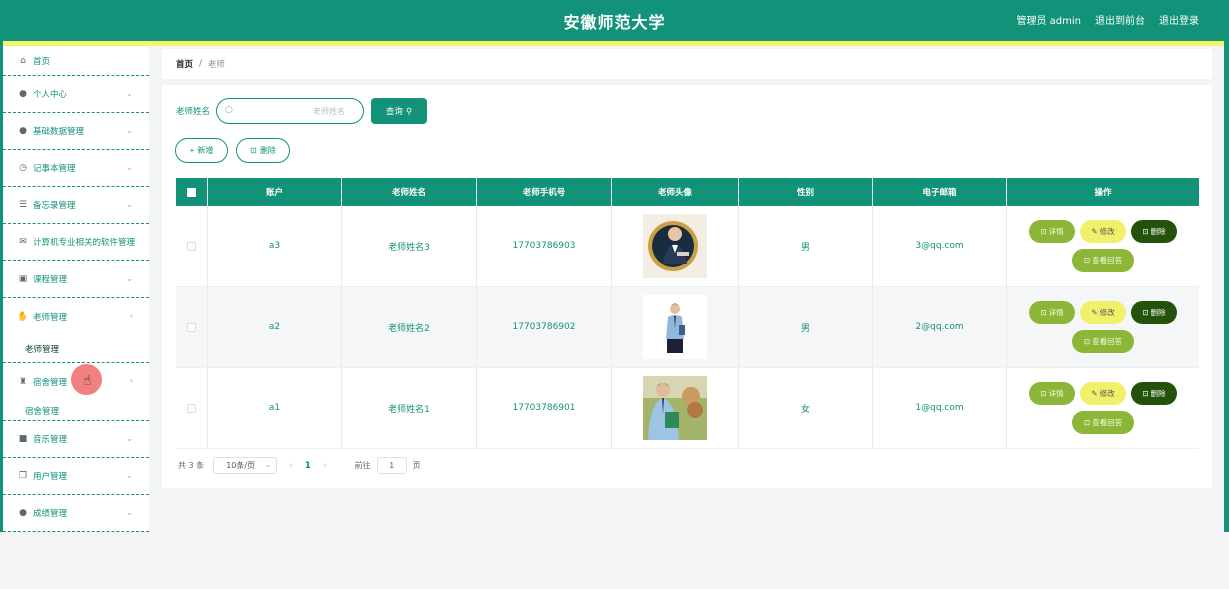  I want to click on sidebar-item-label: 首页, so click(42, 61).